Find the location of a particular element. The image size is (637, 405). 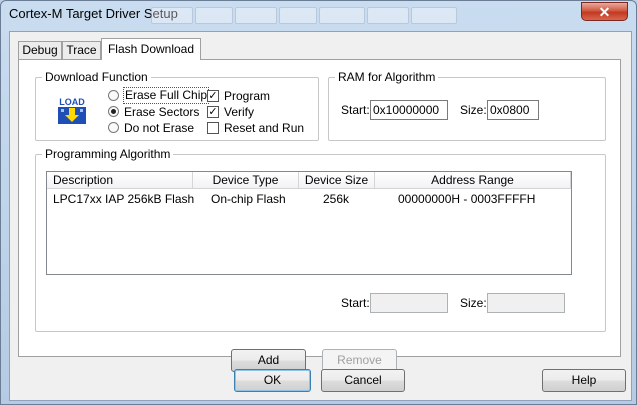

column-header-address-range: Address Range is located at coordinates (473, 180).